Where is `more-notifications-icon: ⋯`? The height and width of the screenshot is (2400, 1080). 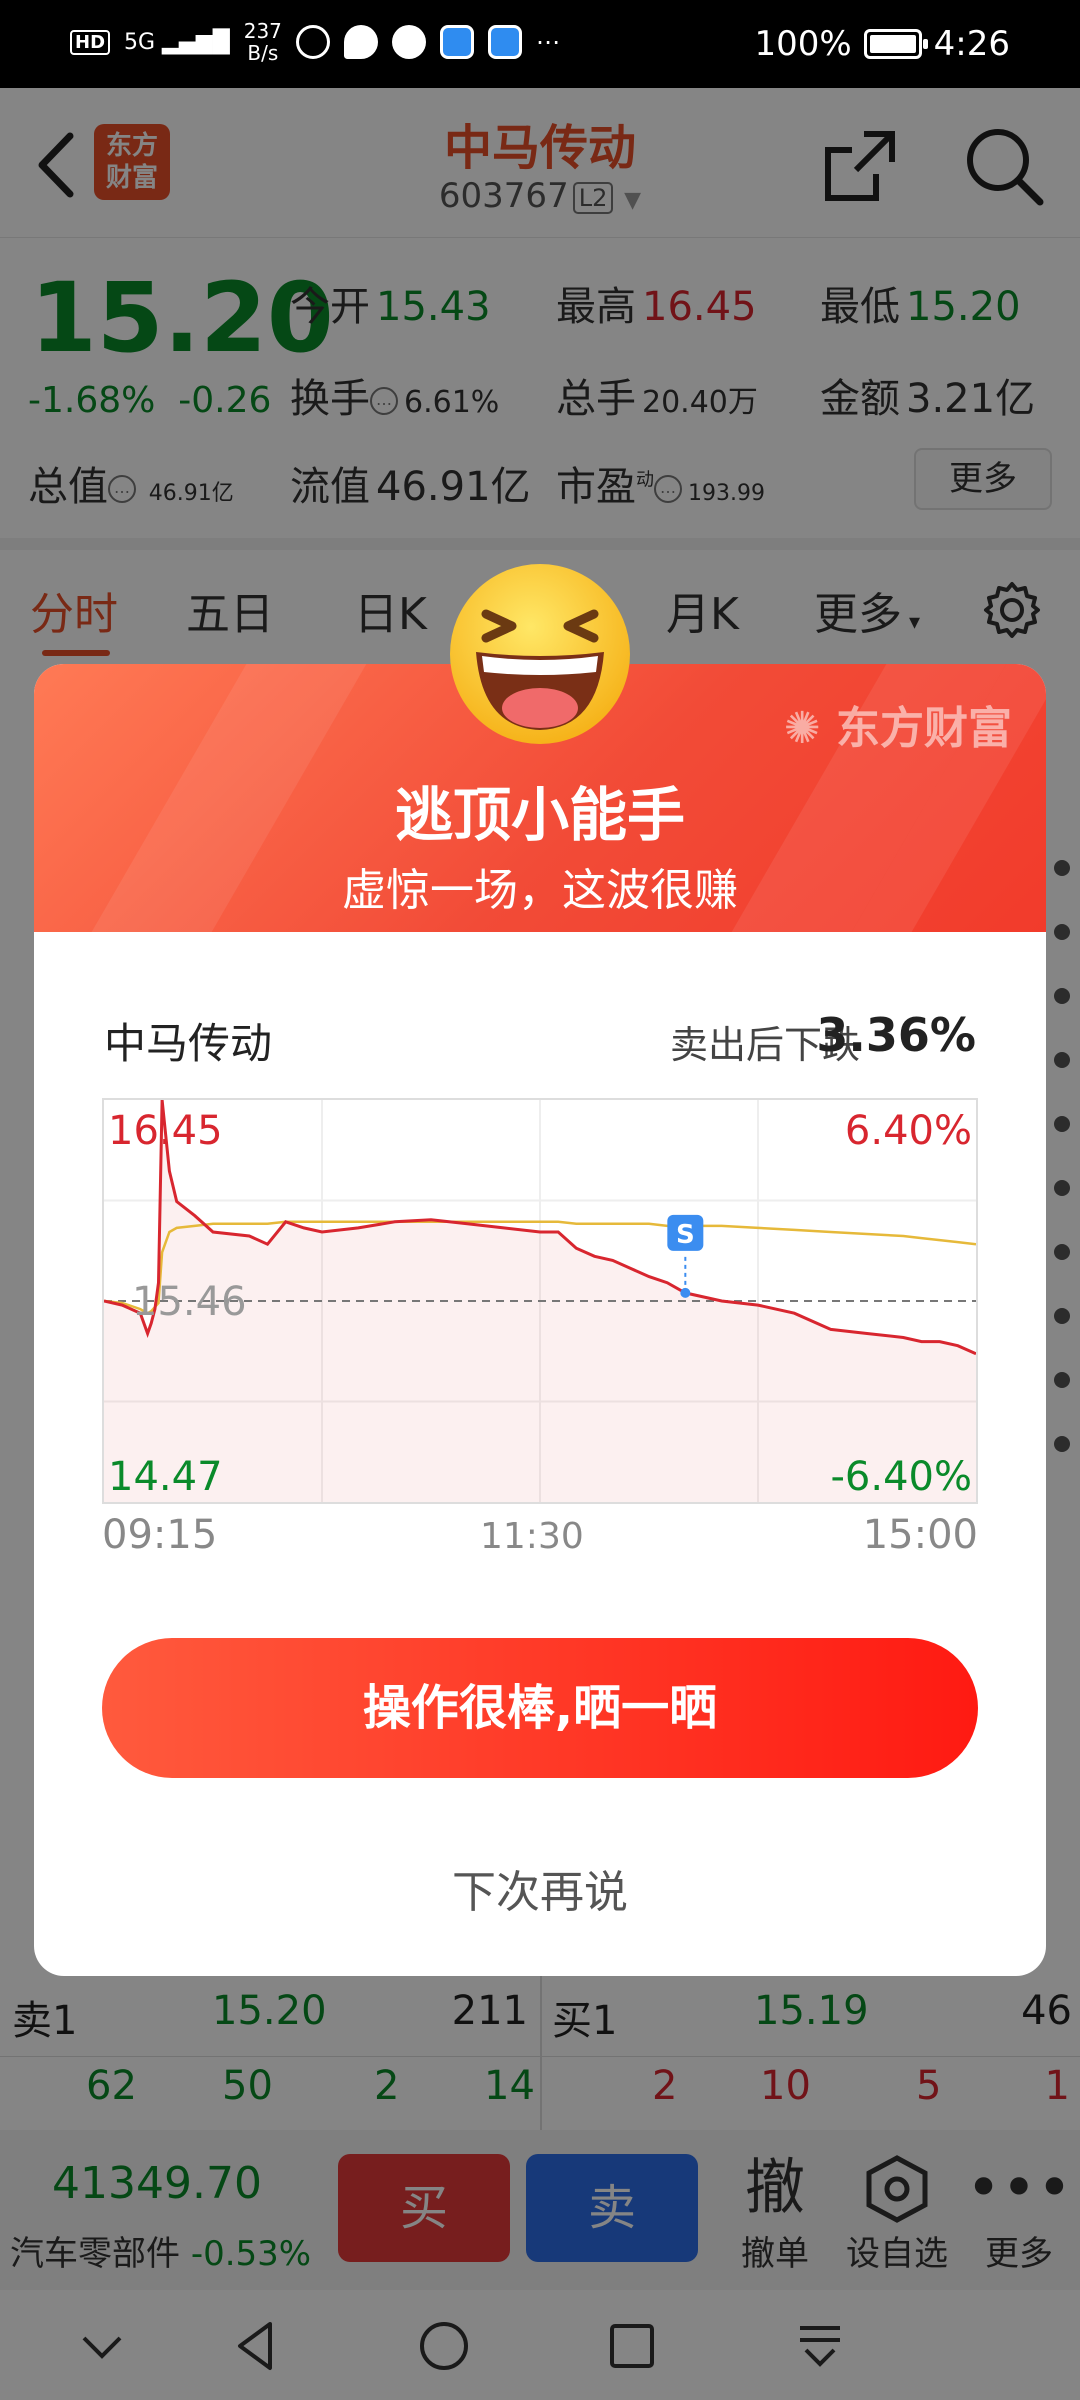
more-notifications-icon: ⋯ is located at coordinates (547, 42).